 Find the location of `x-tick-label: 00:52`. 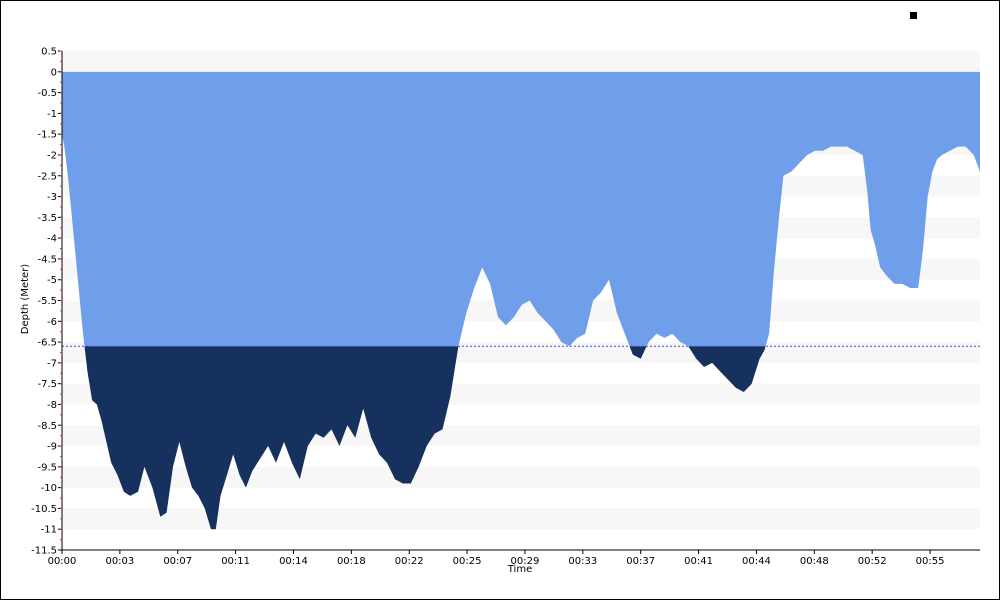

x-tick-label: 00:52 is located at coordinates (872, 561).